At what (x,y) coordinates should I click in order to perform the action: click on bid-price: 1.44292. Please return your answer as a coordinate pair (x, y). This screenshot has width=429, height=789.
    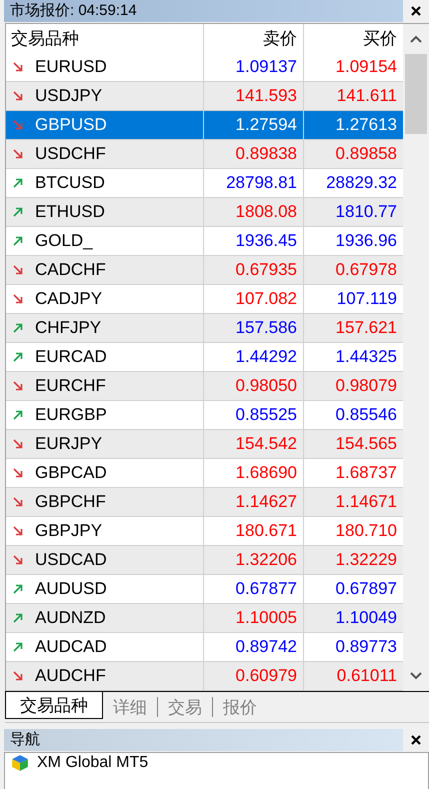
    Looking at the image, I should click on (266, 357).